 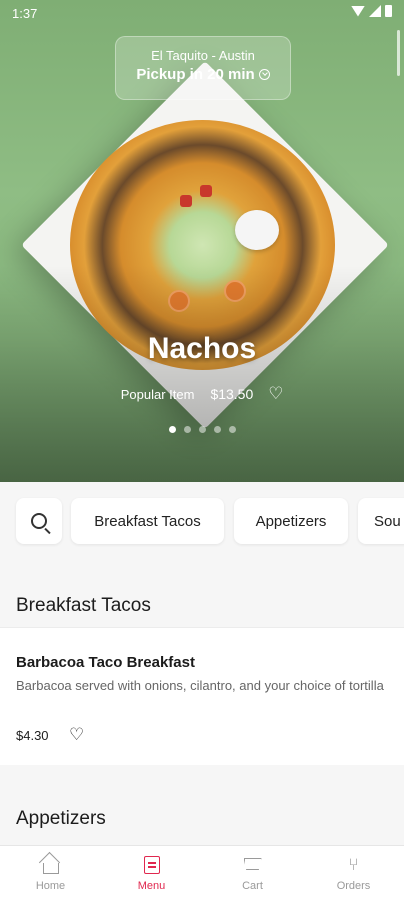 What do you see at coordinates (388, 11) in the screenshot?
I see `battery-icon` at bounding box center [388, 11].